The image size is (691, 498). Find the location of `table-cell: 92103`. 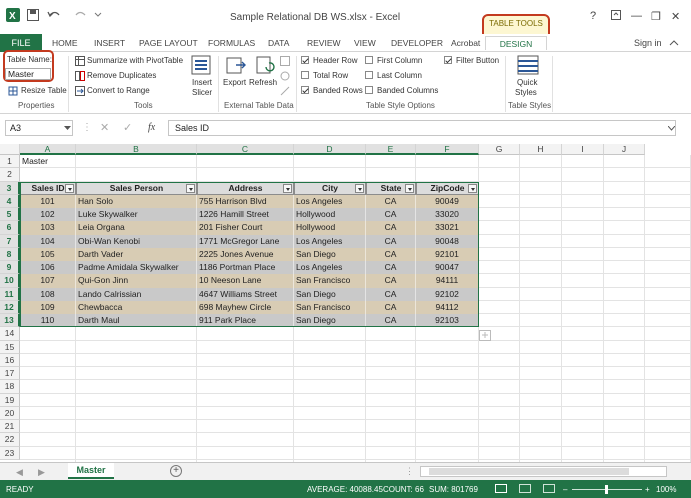

table-cell: 92103 is located at coordinates (447, 321).